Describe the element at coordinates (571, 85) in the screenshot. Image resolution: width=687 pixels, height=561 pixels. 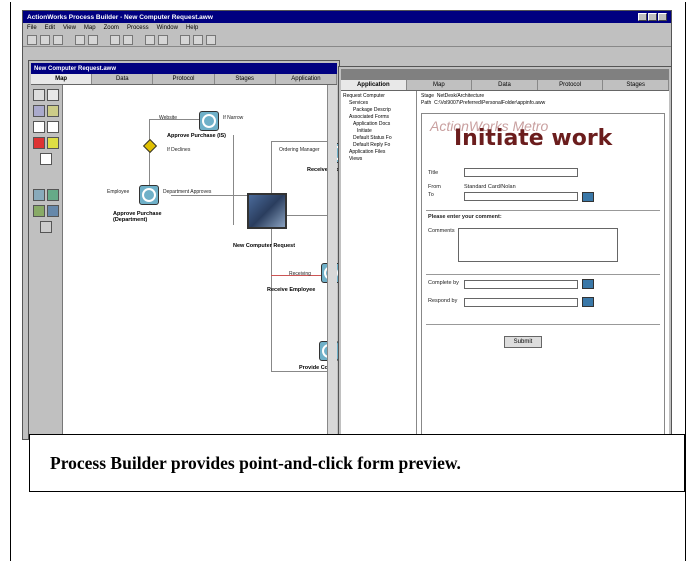
I see `tab-protocol-secondary: Protocol` at that location.